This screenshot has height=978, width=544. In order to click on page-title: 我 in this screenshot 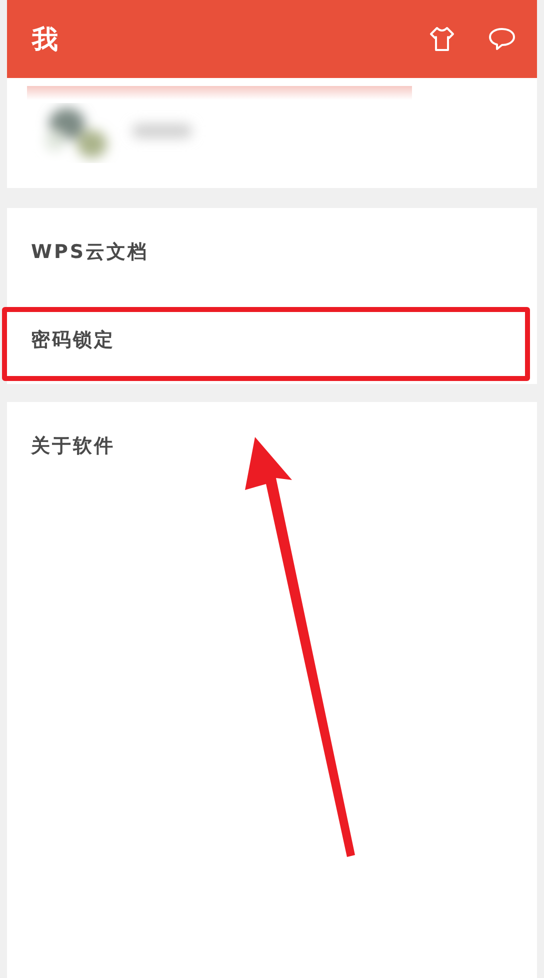, I will do `click(45, 40)`.